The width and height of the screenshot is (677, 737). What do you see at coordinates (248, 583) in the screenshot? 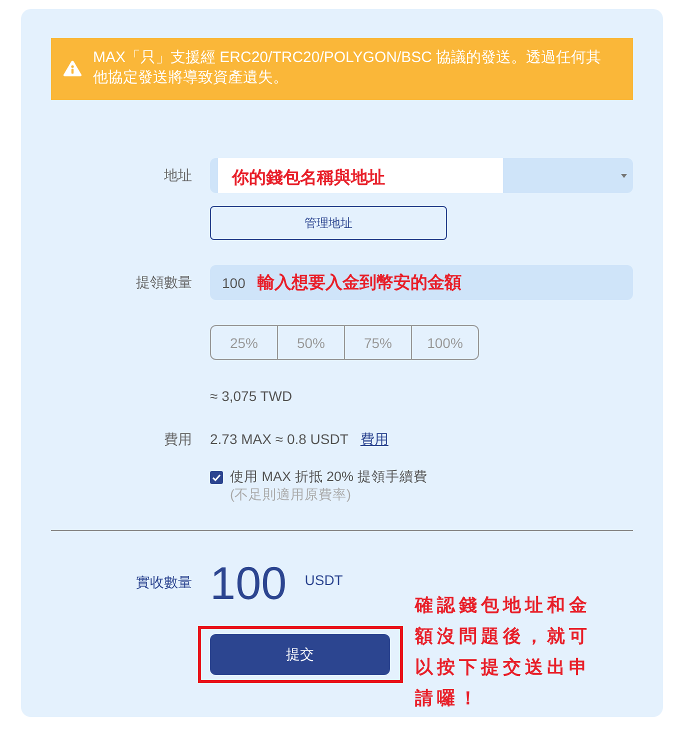
I see `received-amount: 100` at bounding box center [248, 583].